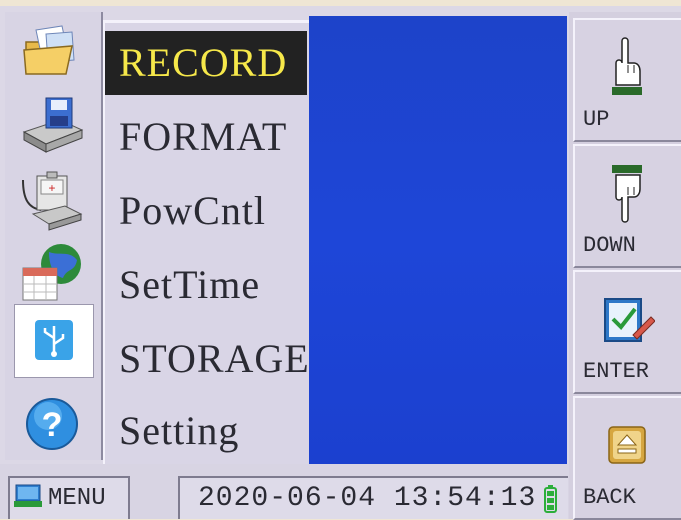 This screenshot has height=520, width=681. I want to click on up-label: UP, so click(596, 119).